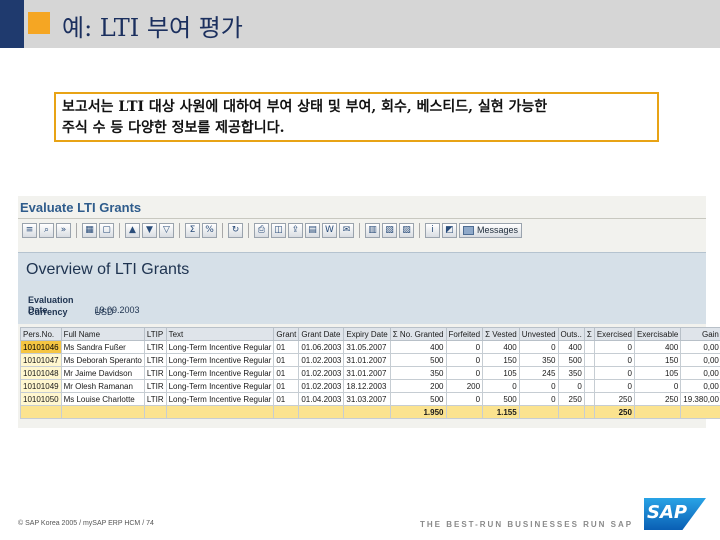 The width and height of the screenshot is (720, 540). I want to click on callout-line-2: 주식 수 등 다양한 정보를 제공합니다., so click(173, 128).